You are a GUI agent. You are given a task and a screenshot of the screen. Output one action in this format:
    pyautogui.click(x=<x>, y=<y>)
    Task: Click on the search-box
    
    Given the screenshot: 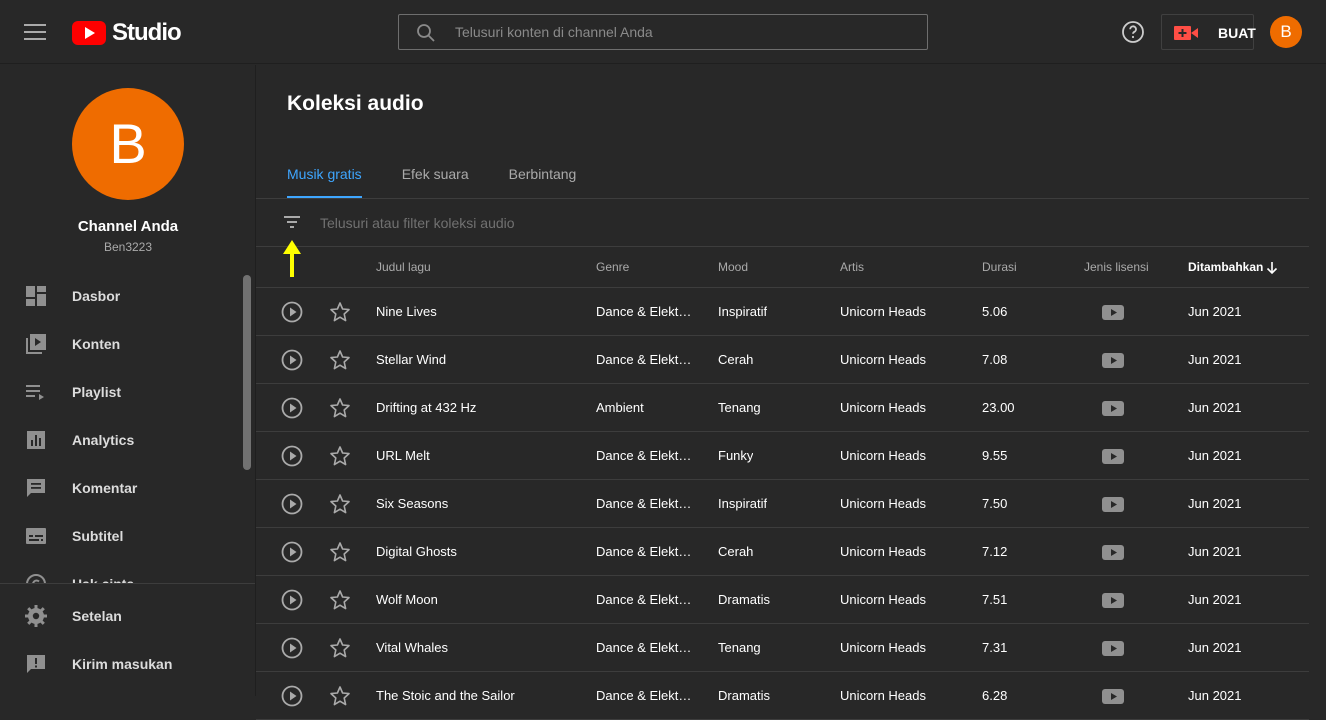 What is the action you would take?
    pyautogui.click(x=663, y=32)
    